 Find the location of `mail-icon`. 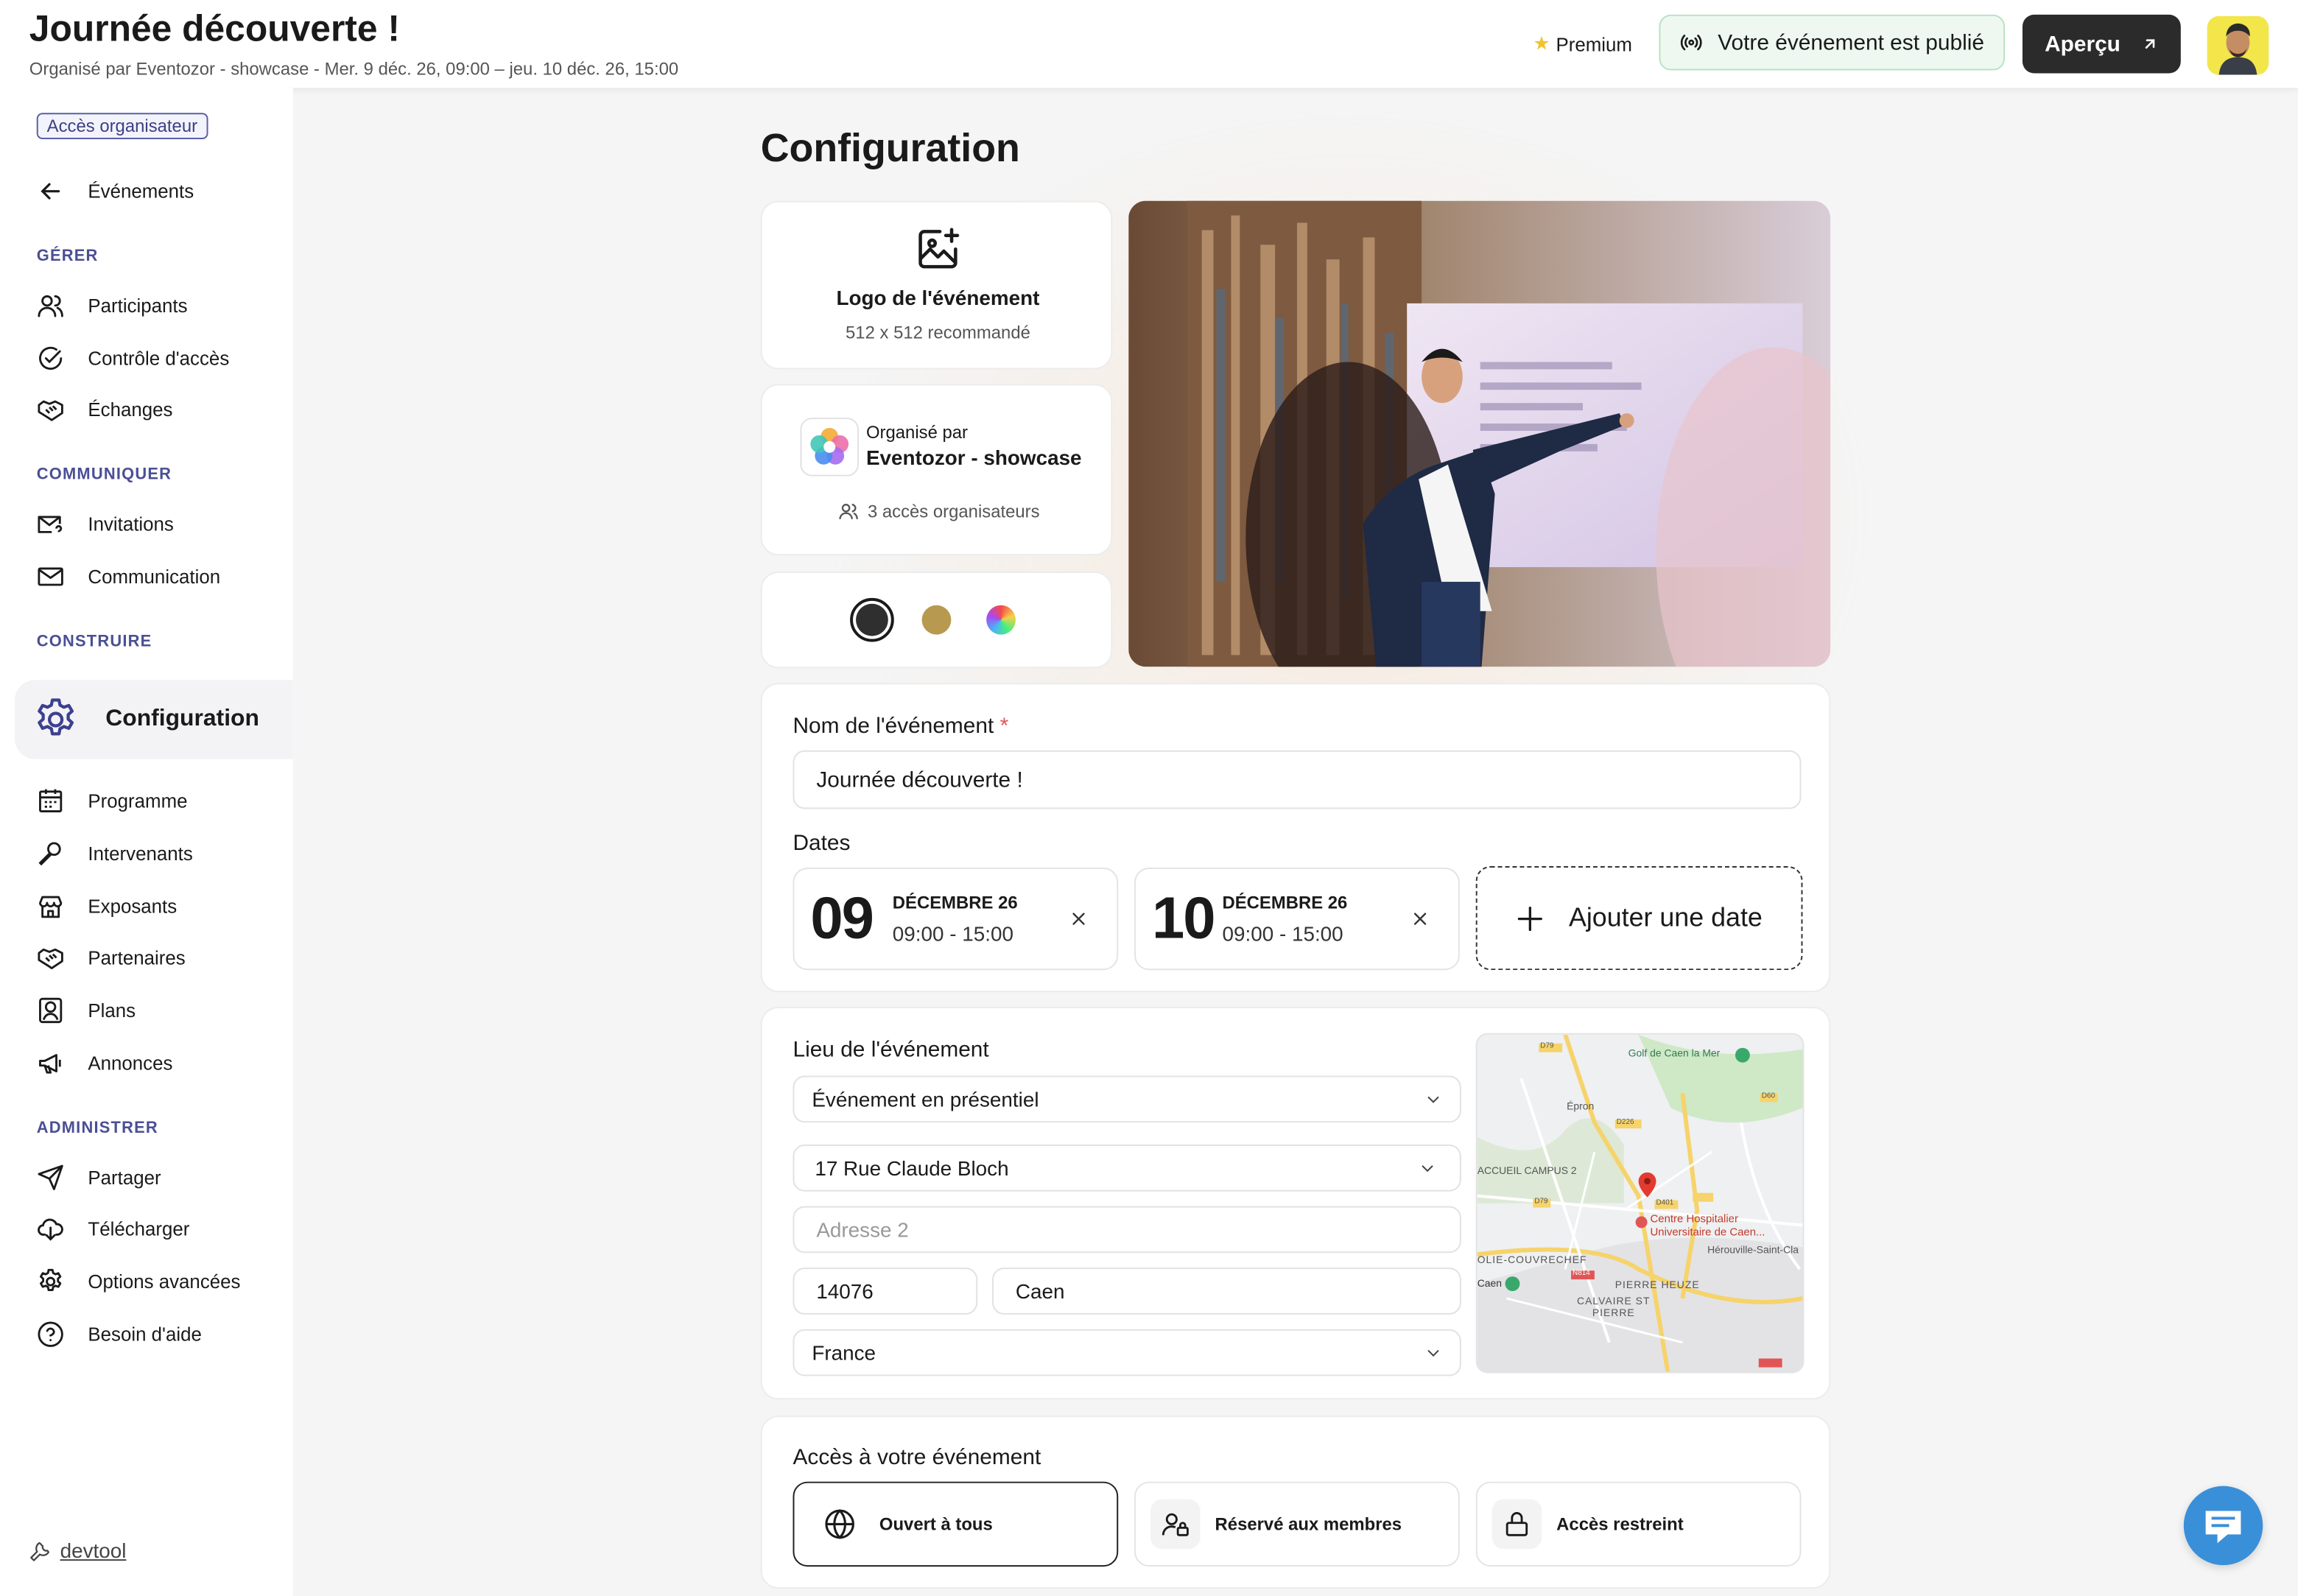

mail-icon is located at coordinates (51, 576).